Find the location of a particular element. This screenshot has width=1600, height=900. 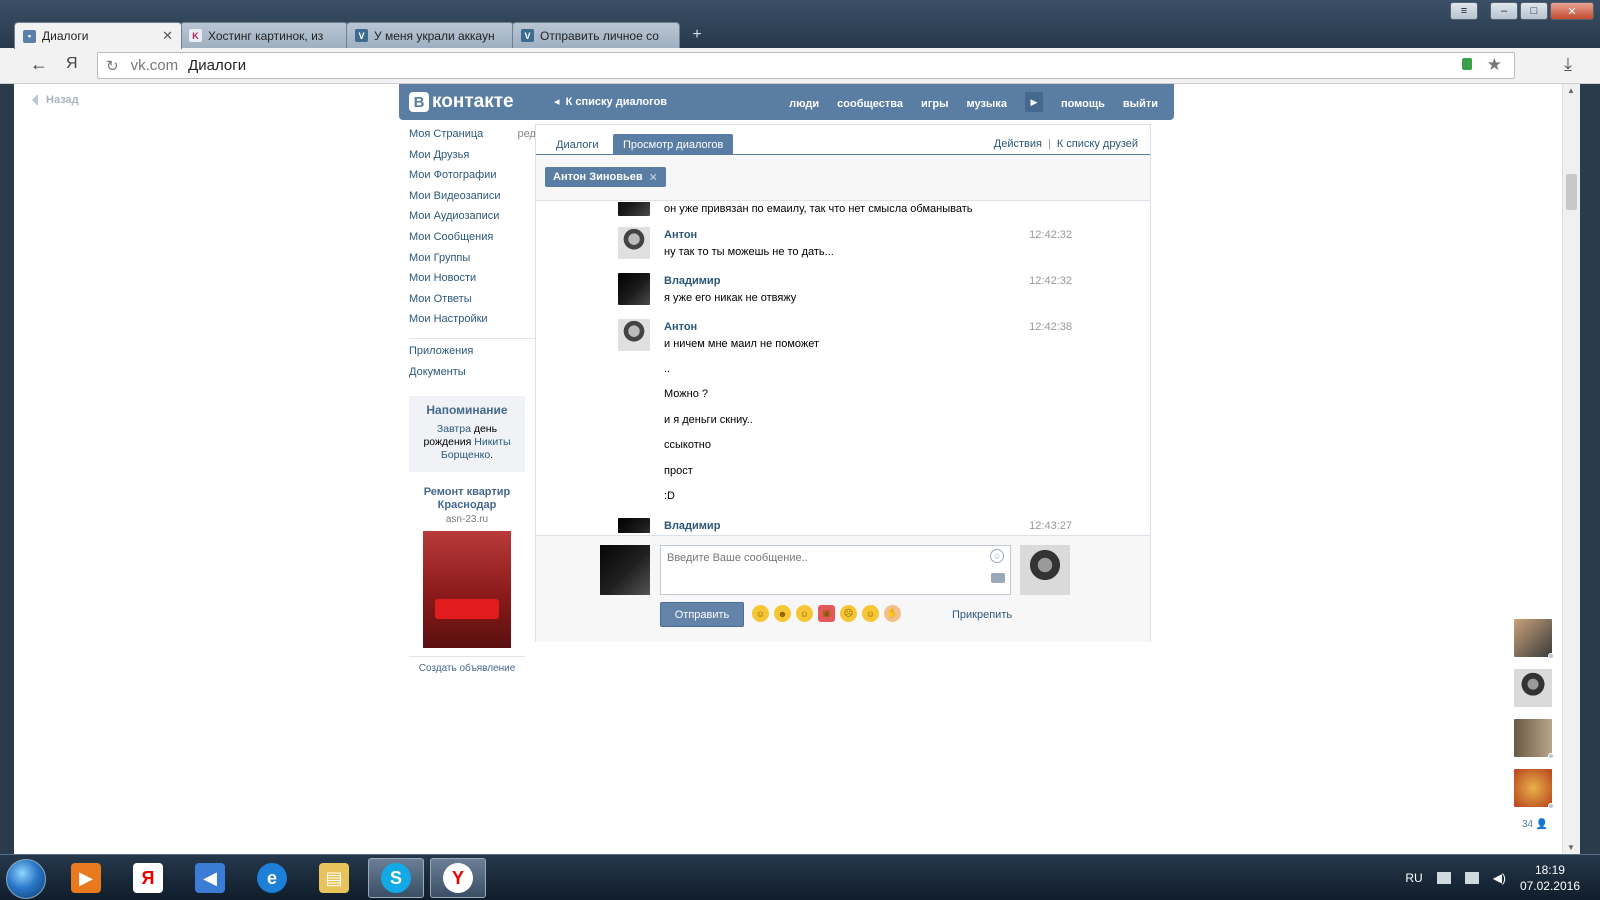

menu-my-page: Моя Страница ред. is located at coordinates (474, 138).